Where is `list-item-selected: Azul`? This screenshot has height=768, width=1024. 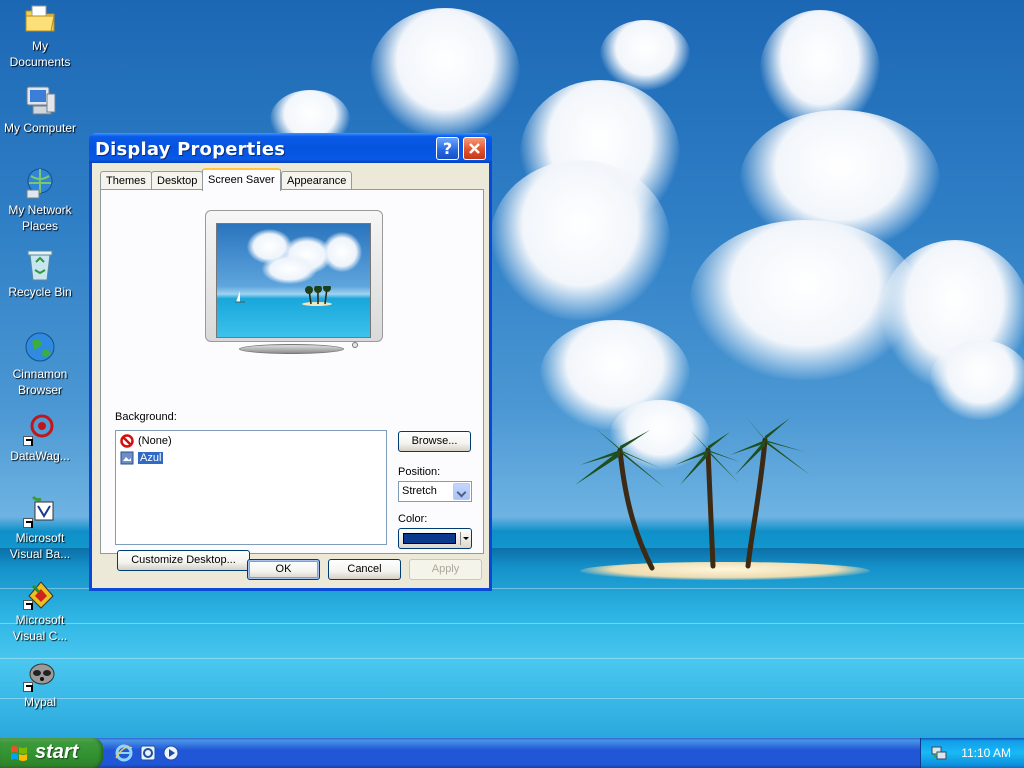 list-item-selected: Azul is located at coordinates (142, 458).